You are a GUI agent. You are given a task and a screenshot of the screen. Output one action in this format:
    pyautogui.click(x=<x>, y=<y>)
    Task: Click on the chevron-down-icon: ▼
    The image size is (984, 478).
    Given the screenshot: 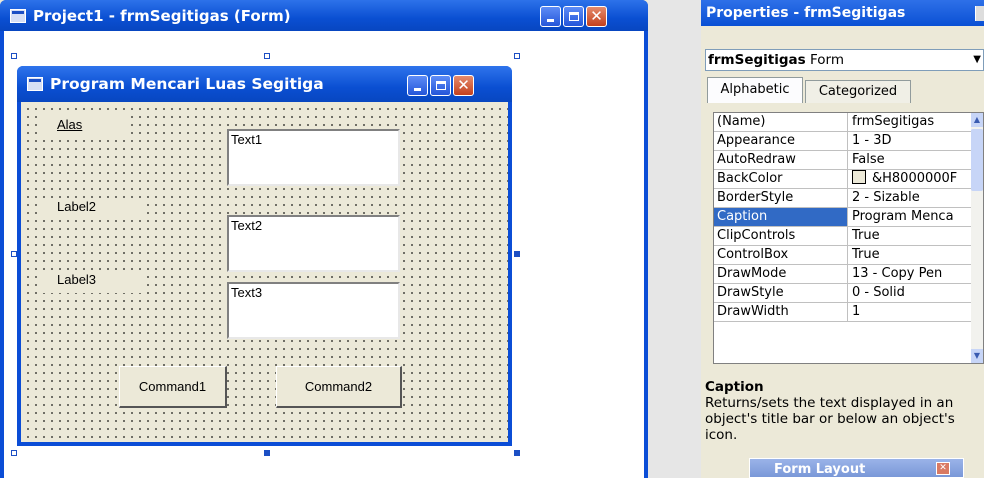 What is the action you would take?
    pyautogui.click(x=977, y=60)
    